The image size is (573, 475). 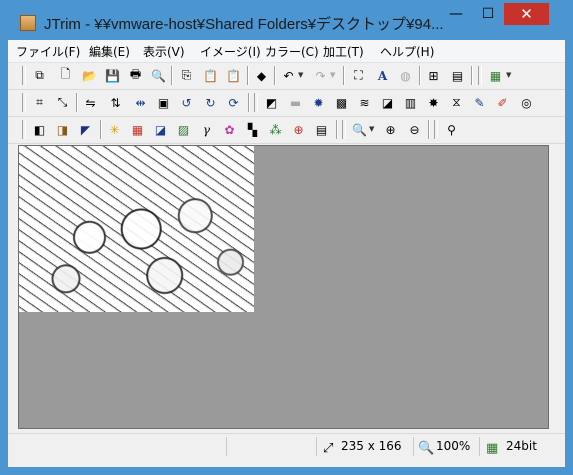 What do you see at coordinates (405, 75) in the screenshot?
I see `sphere-icon: ◍` at bounding box center [405, 75].